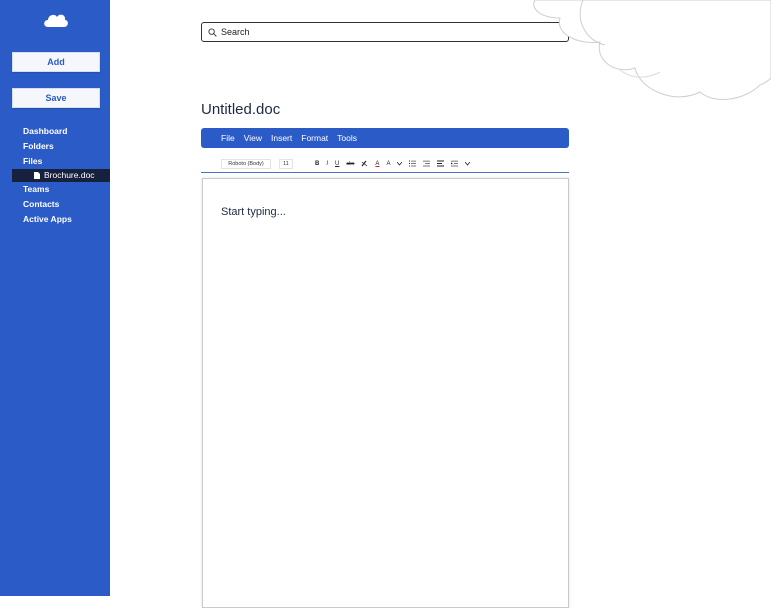 This screenshot has height=608, width=771. I want to click on italic-button: I, so click(327, 164).